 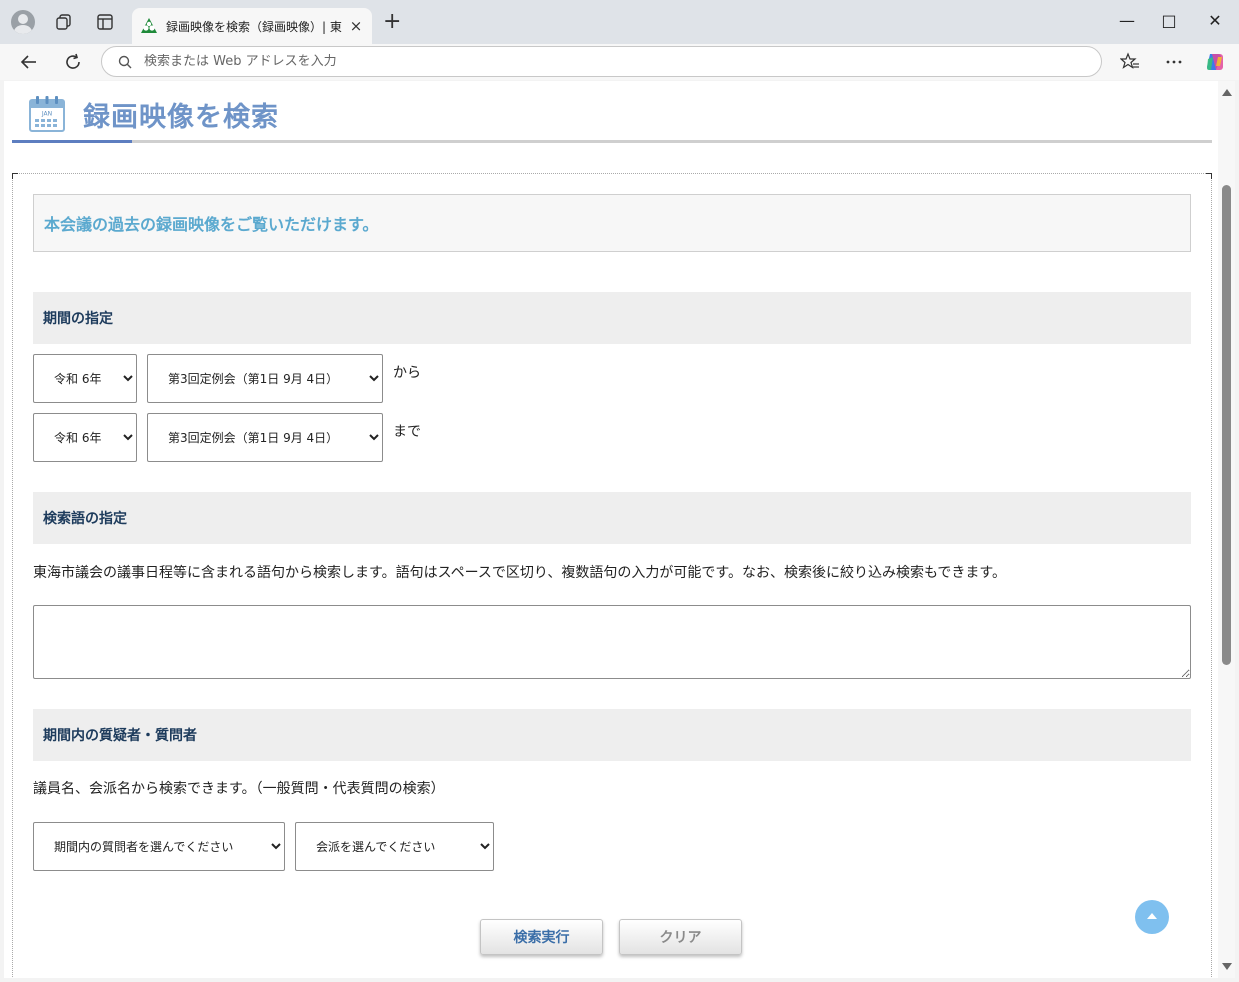 What do you see at coordinates (29, 62) in the screenshot?
I see `back-icon` at bounding box center [29, 62].